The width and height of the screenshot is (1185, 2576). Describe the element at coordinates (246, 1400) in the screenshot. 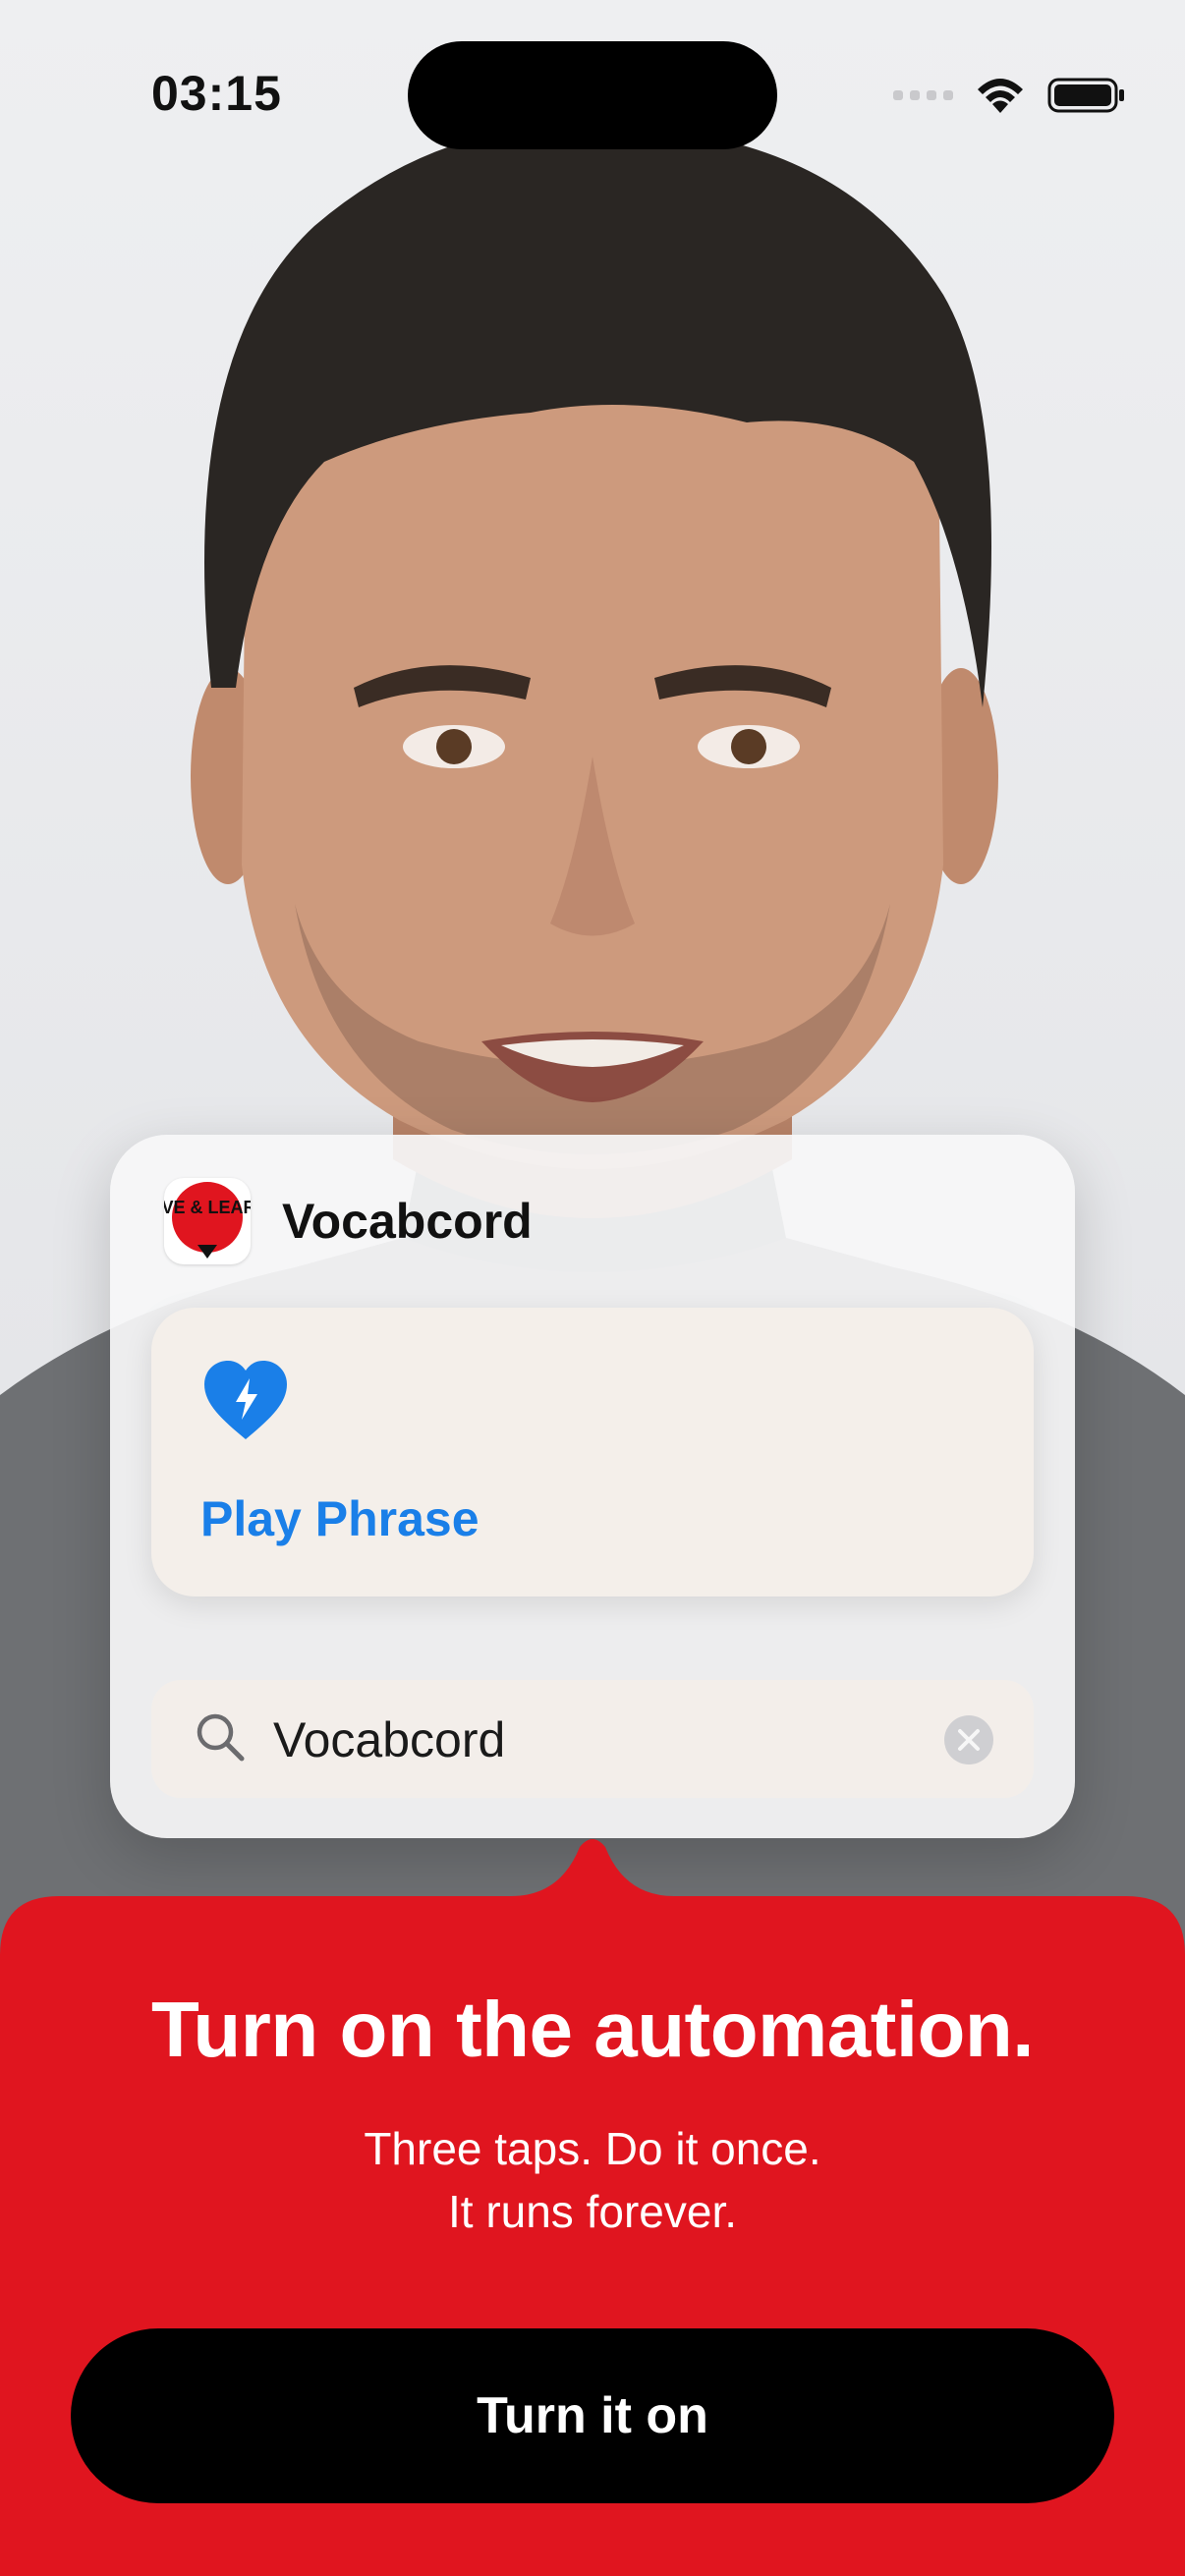

I see `heart-bolt-icon` at that location.